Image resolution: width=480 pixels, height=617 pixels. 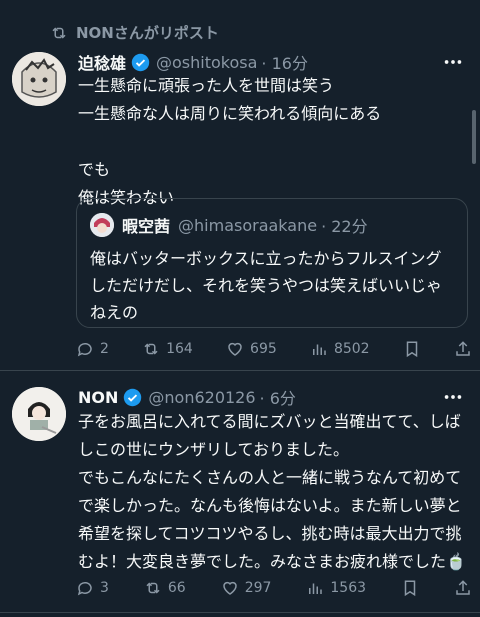 I want to click on display-name: 迫稔雄, so click(x=102, y=62).